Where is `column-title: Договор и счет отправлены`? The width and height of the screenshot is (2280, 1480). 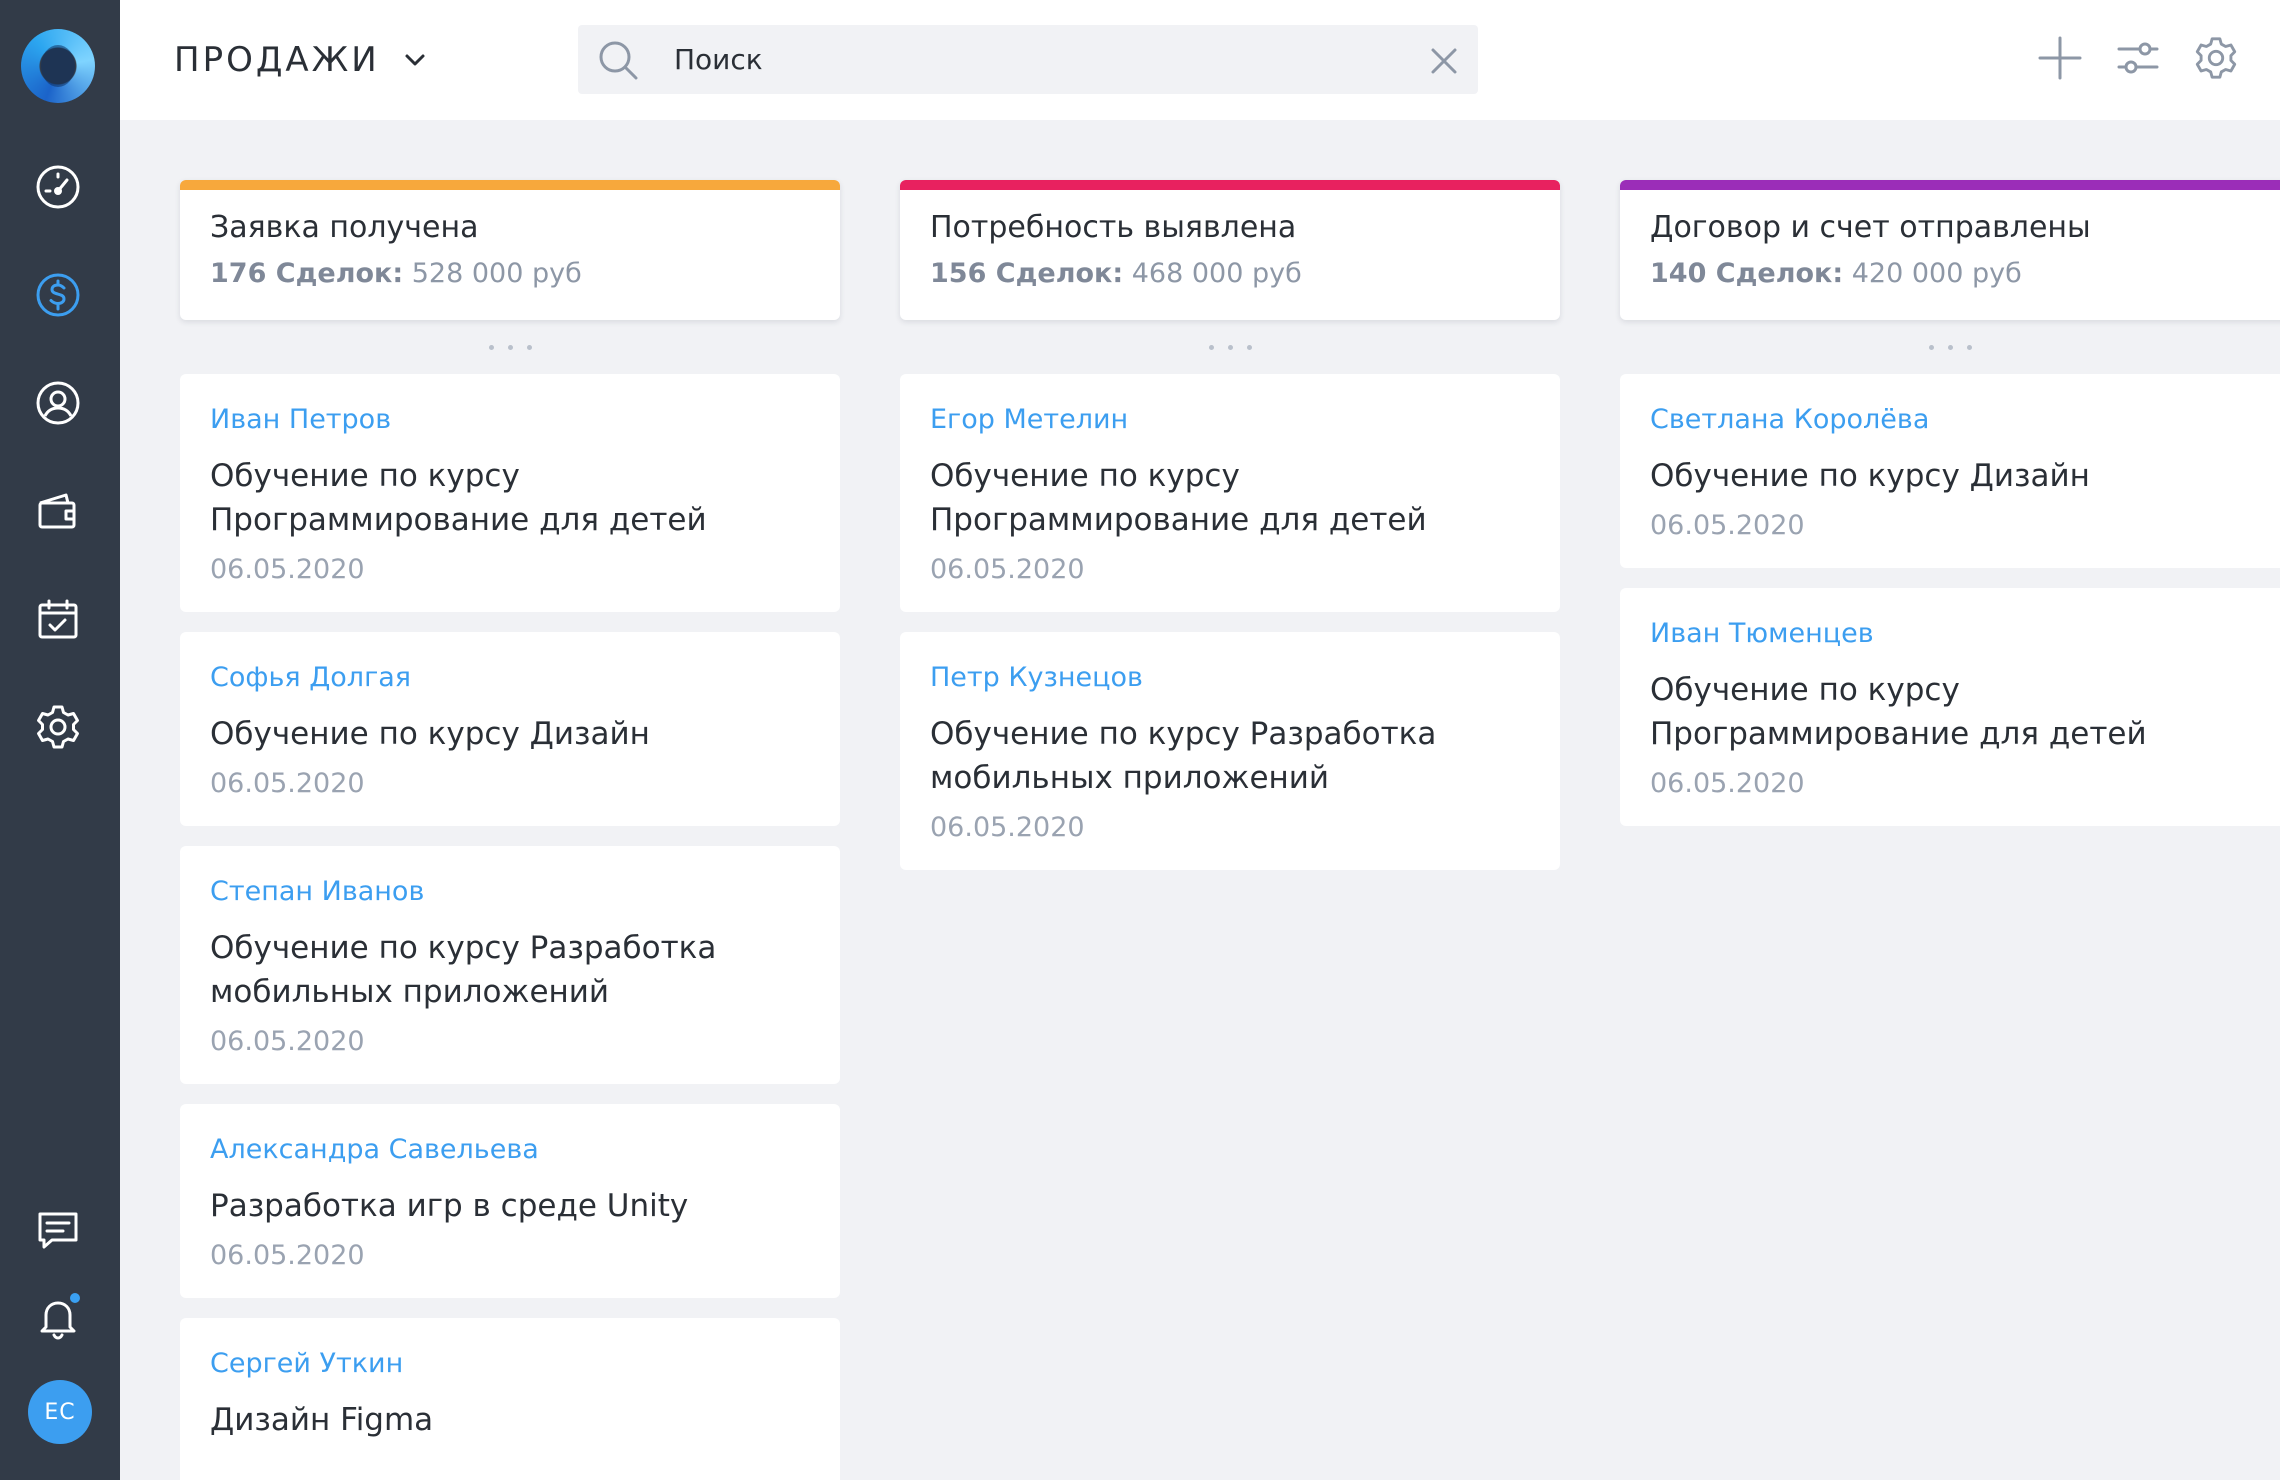 column-title: Договор и счет отправлены is located at coordinates (1870, 227).